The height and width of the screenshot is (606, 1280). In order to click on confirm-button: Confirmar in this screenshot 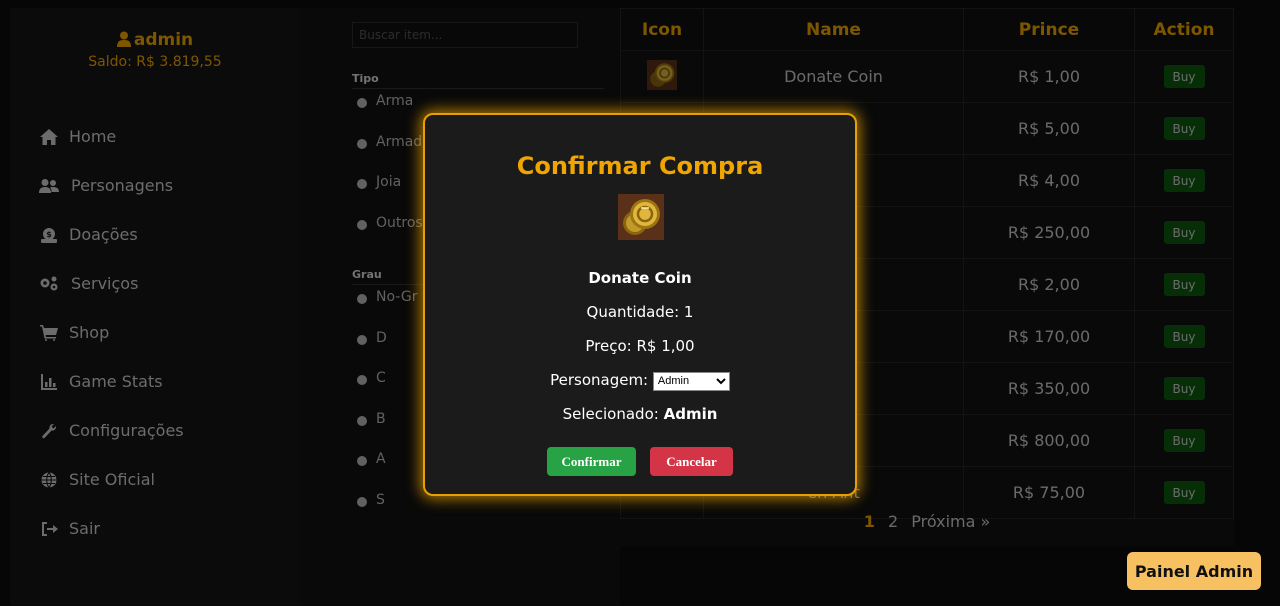, I will do `click(591, 461)`.